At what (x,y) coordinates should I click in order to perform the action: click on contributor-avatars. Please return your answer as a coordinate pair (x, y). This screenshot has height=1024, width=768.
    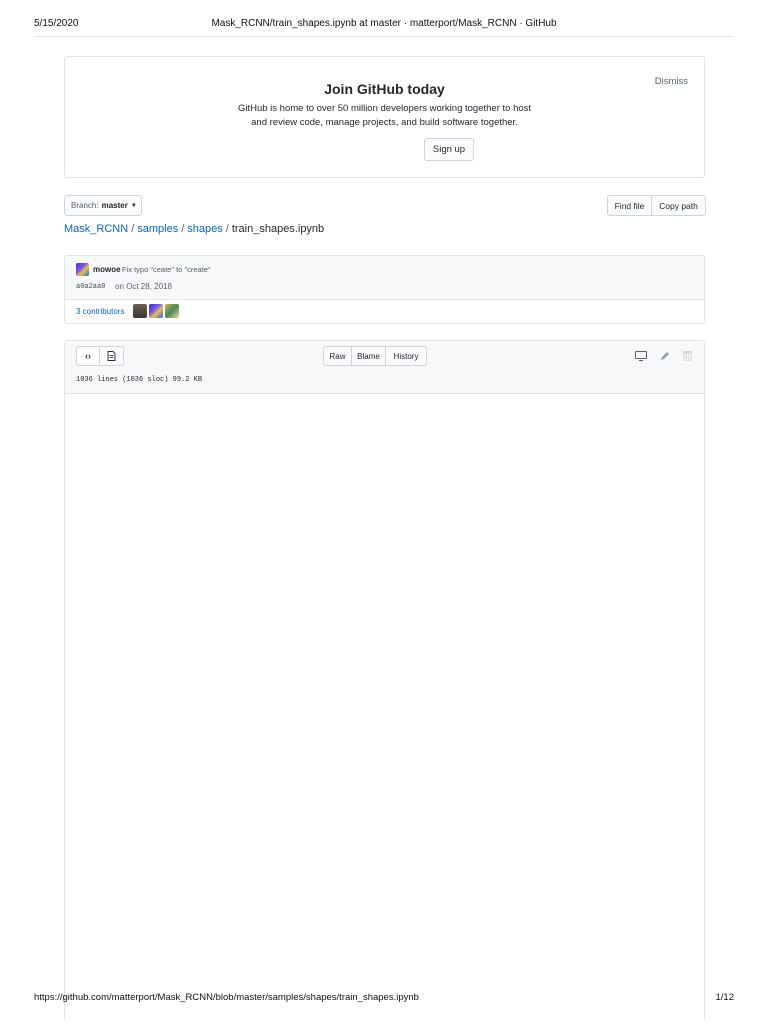
    Looking at the image, I should click on (156, 311).